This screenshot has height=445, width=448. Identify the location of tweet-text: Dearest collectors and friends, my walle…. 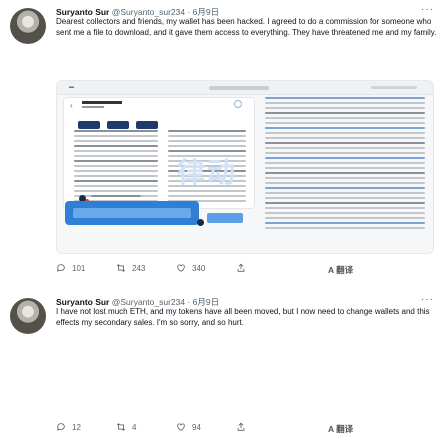
(246, 27).